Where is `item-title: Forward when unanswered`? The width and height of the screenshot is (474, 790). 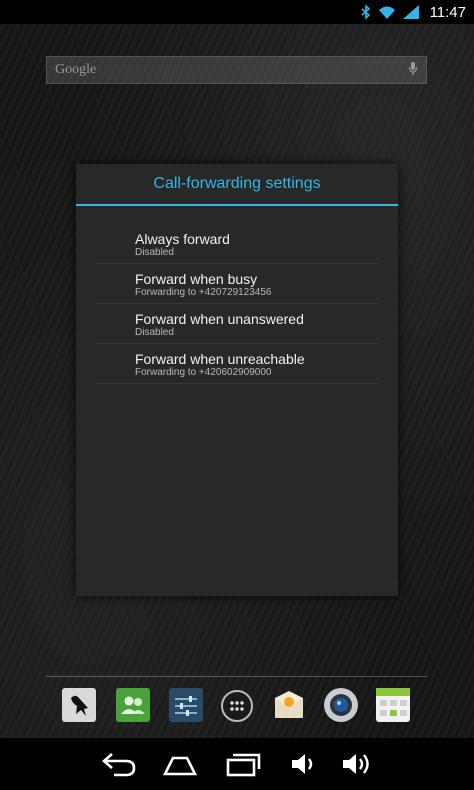 item-title: Forward when unanswered is located at coordinates (219, 319).